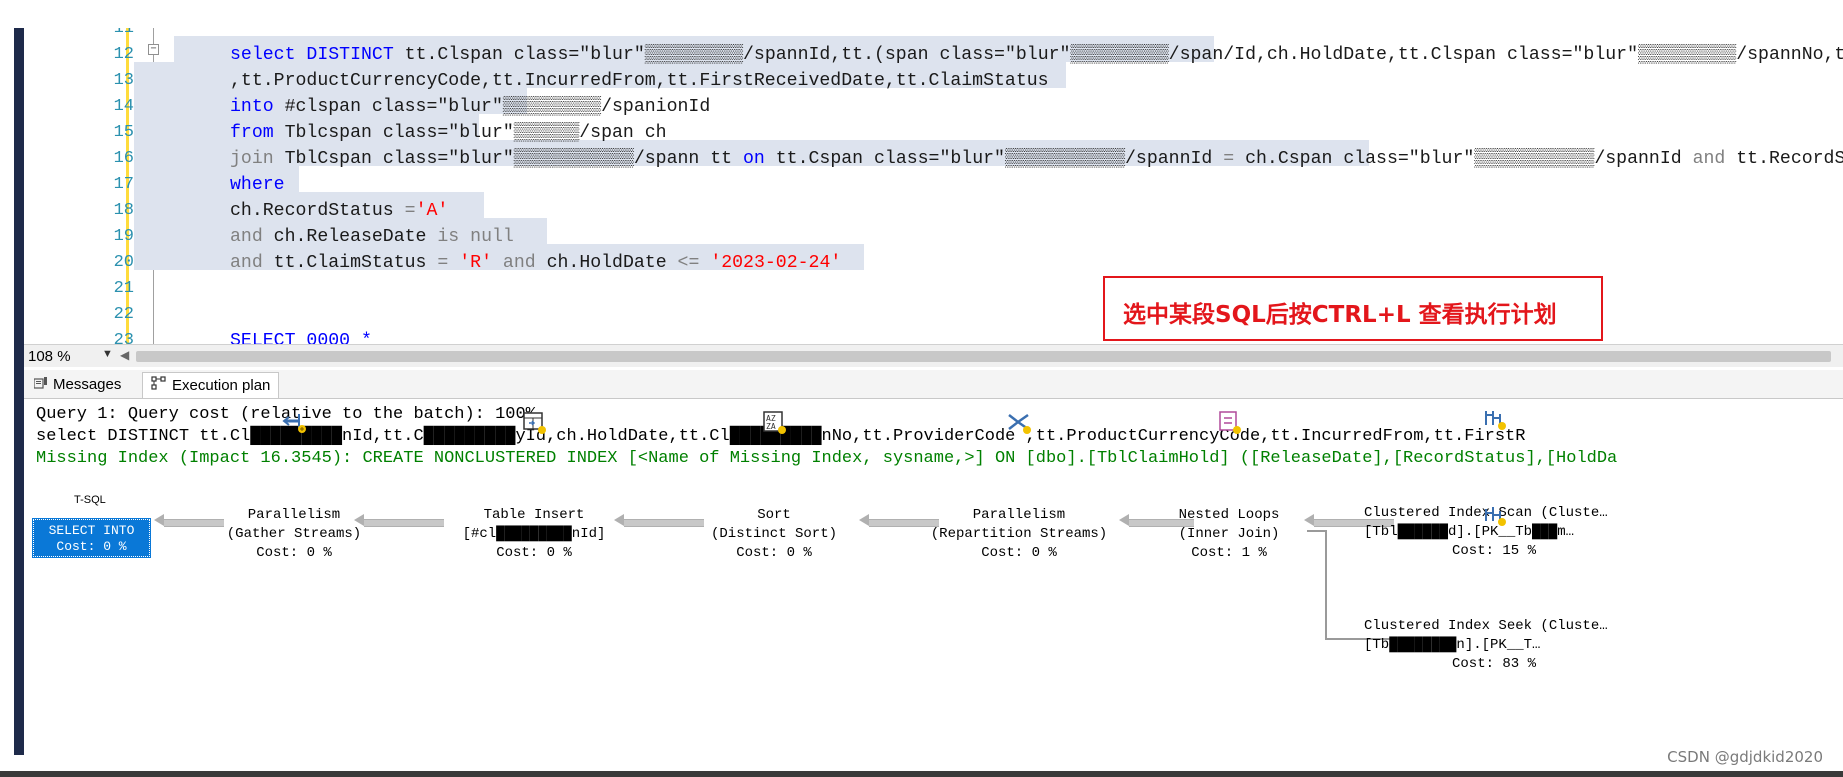 The image size is (1843, 777). I want to click on watermark-text: CSDN @gdjdkid2020, so click(1745, 757).